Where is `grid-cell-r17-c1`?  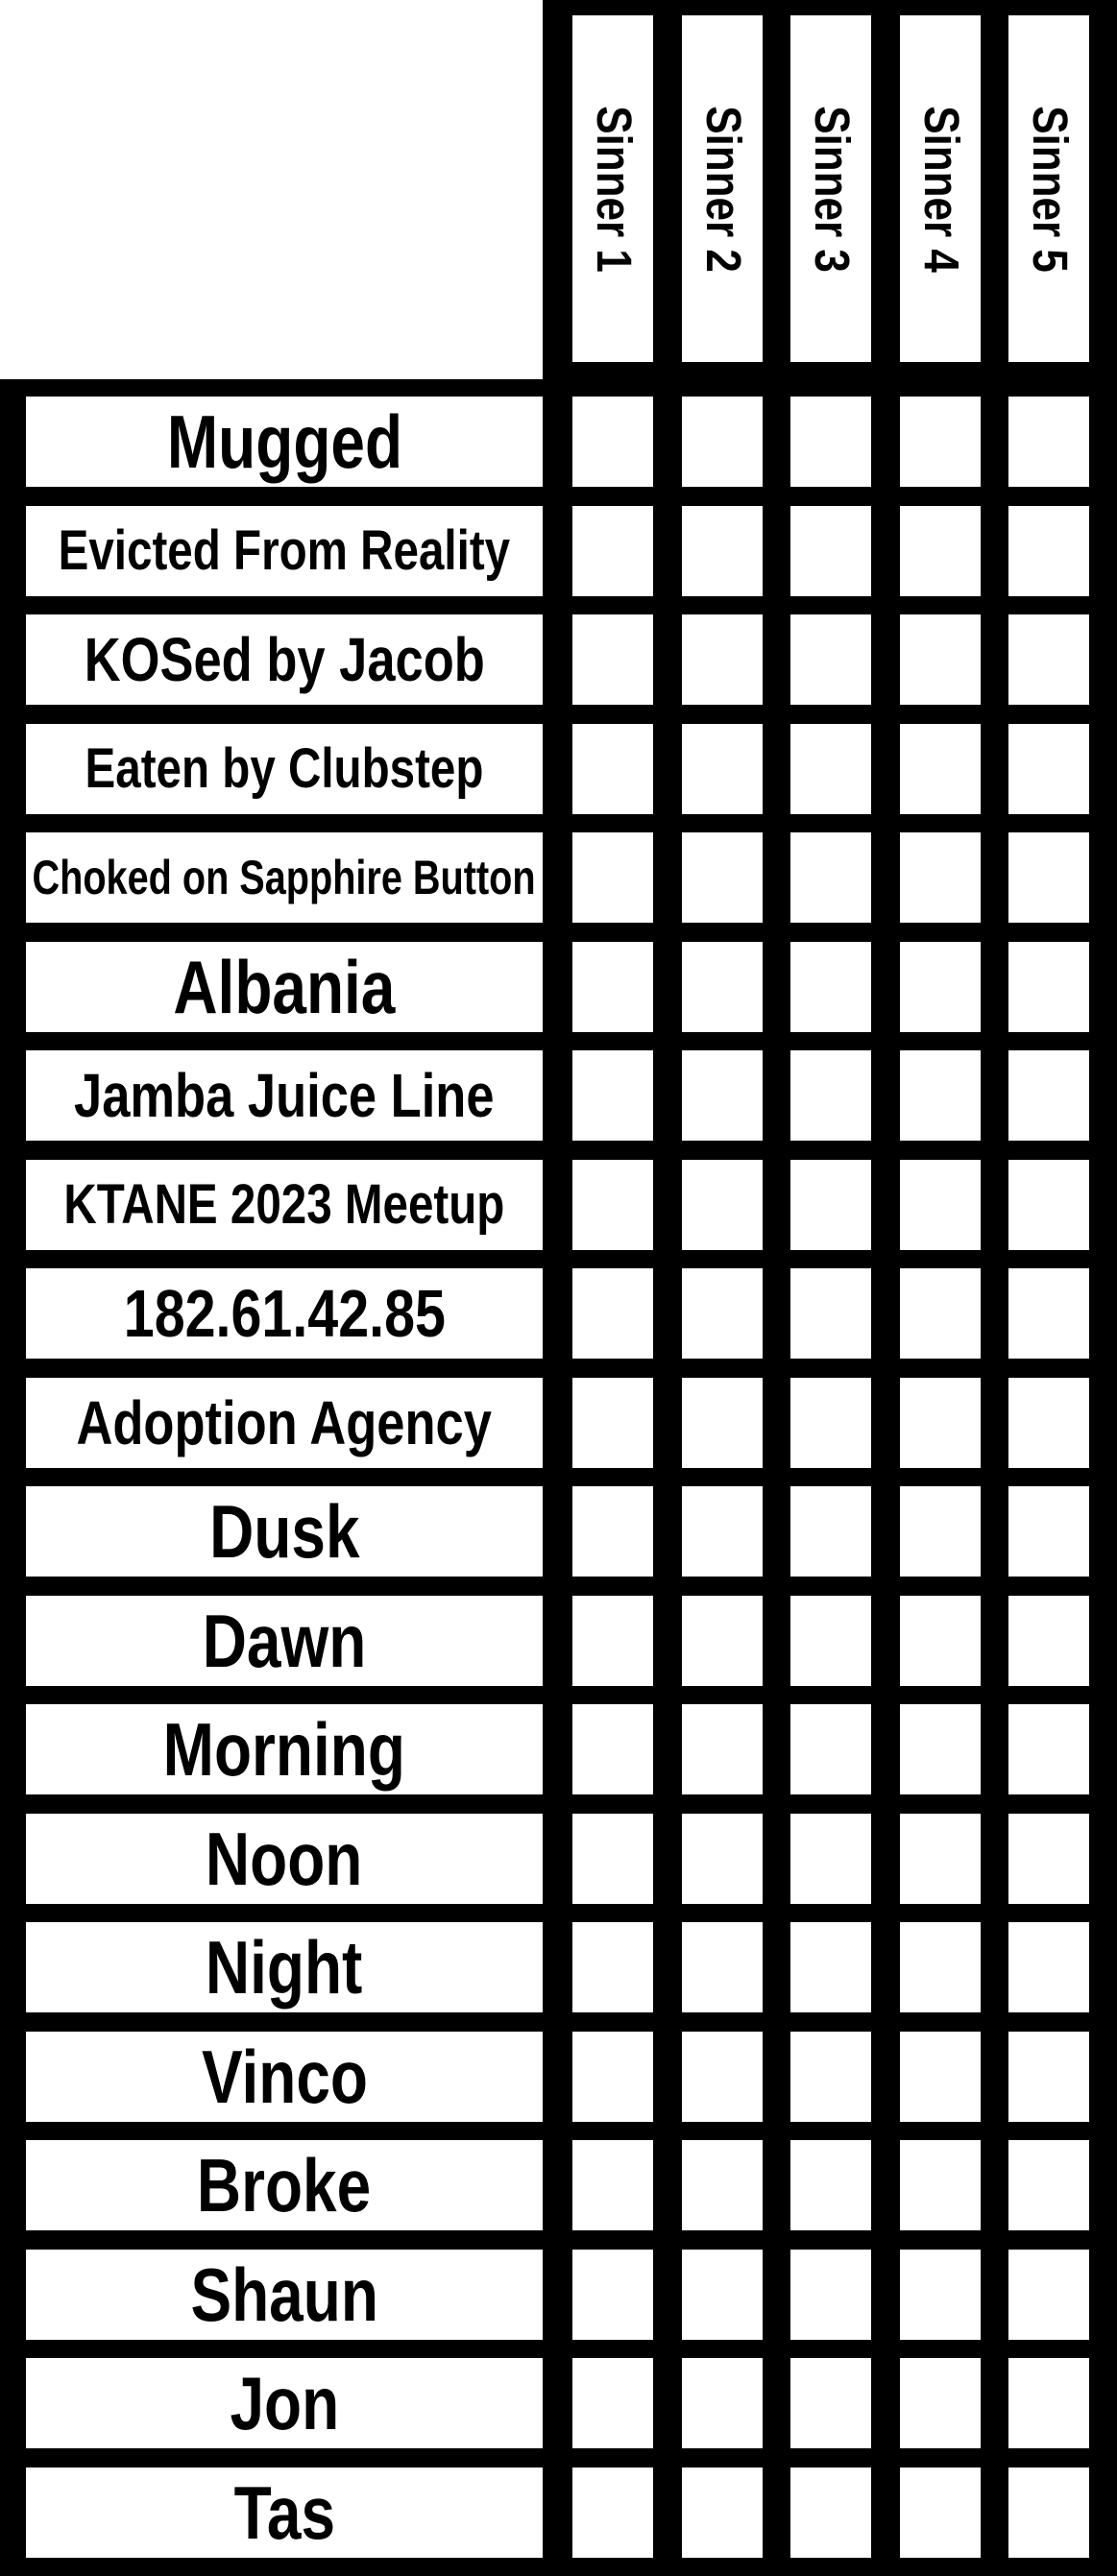
grid-cell-r17-c1 is located at coordinates (612, 2185).